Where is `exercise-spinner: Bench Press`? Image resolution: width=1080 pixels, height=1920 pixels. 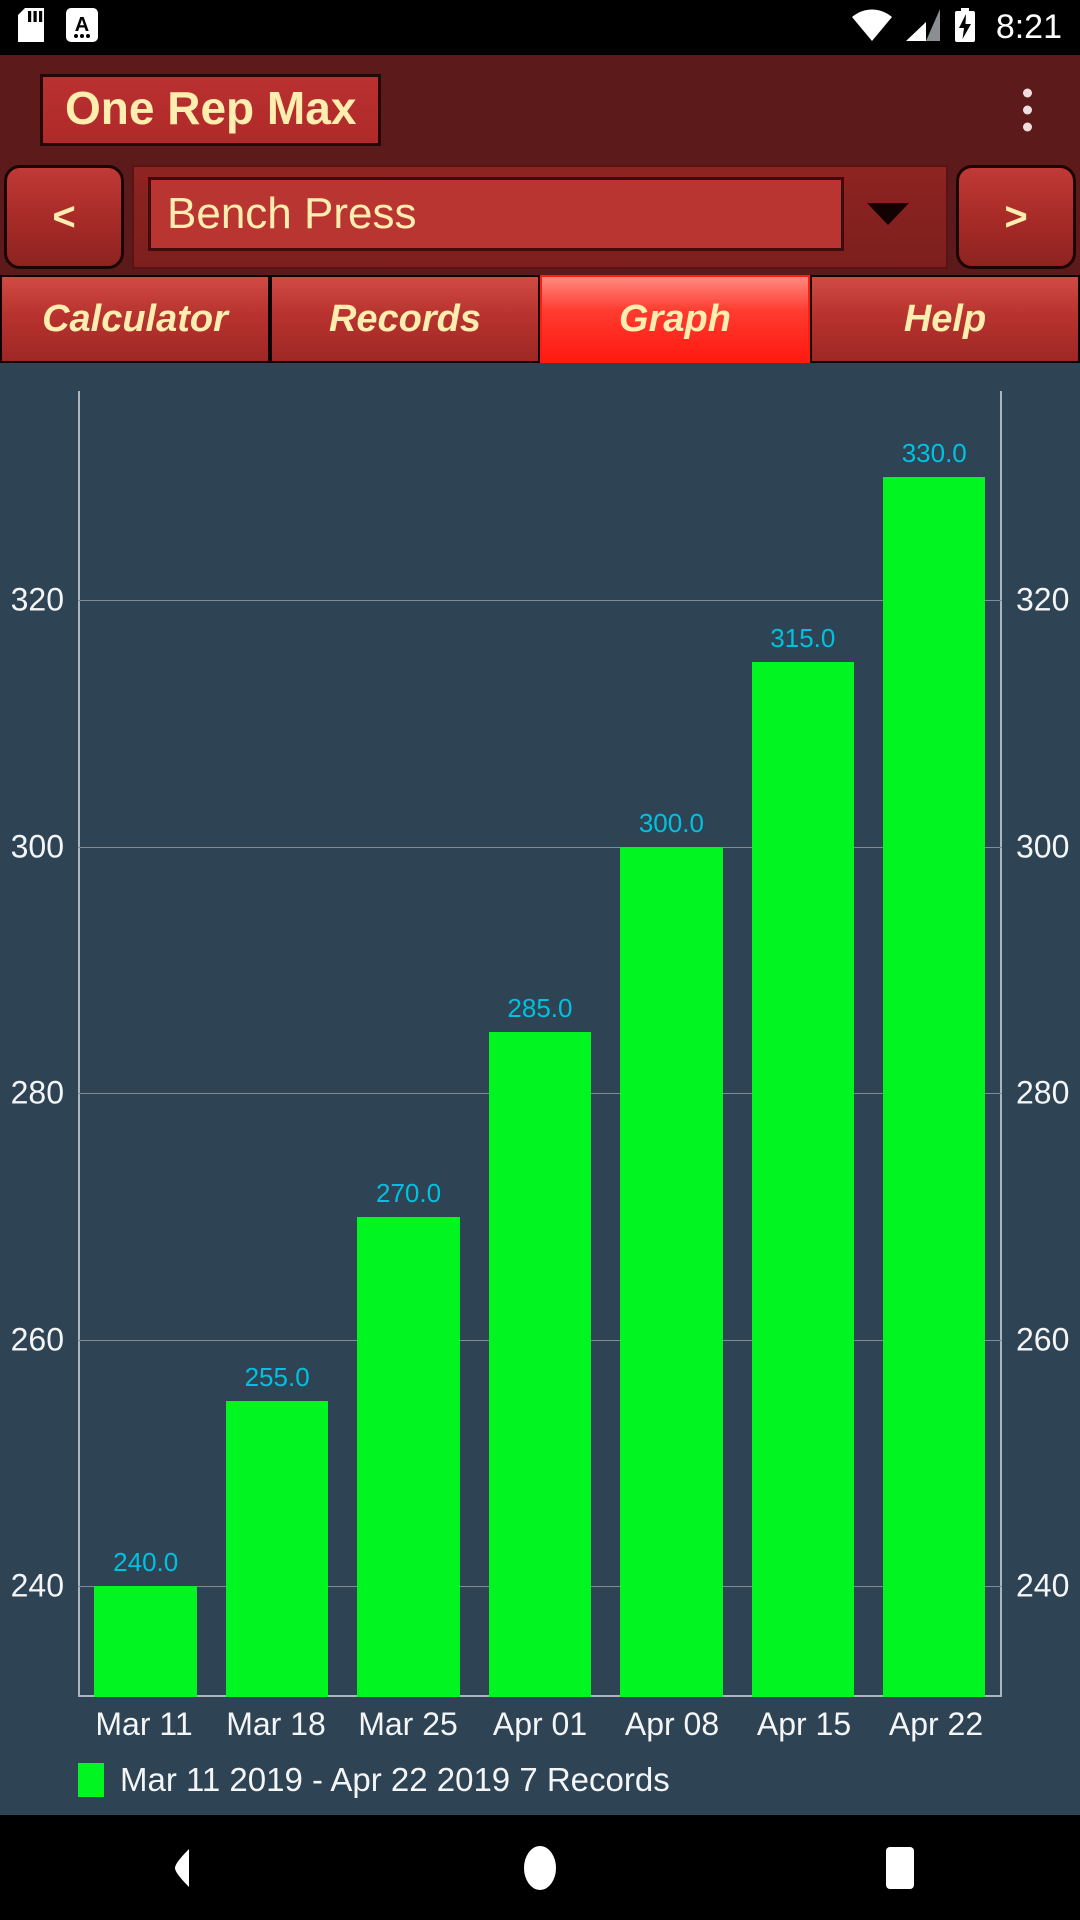 exercise-spinner: Bench Press is located at coordinates (540, 217).